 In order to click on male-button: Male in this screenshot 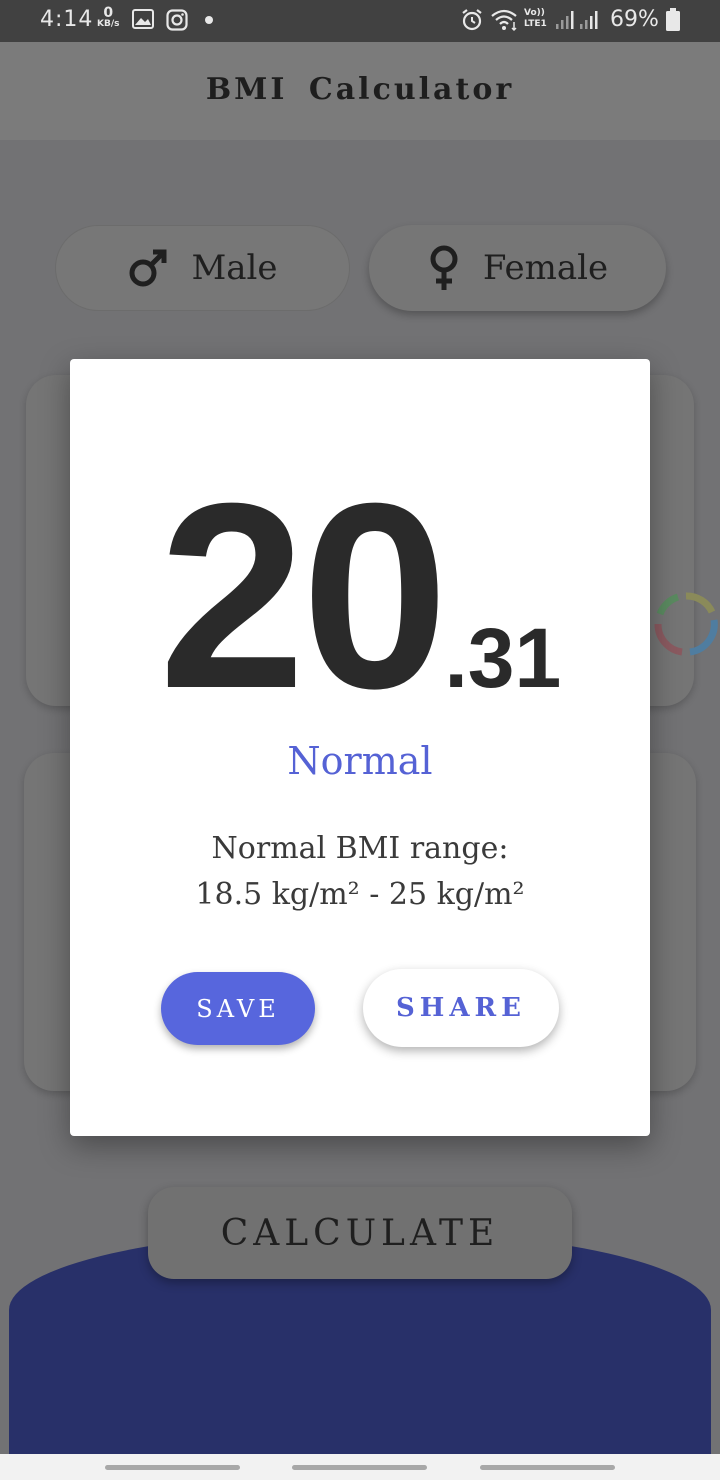, I will do `click(202, 268)`.